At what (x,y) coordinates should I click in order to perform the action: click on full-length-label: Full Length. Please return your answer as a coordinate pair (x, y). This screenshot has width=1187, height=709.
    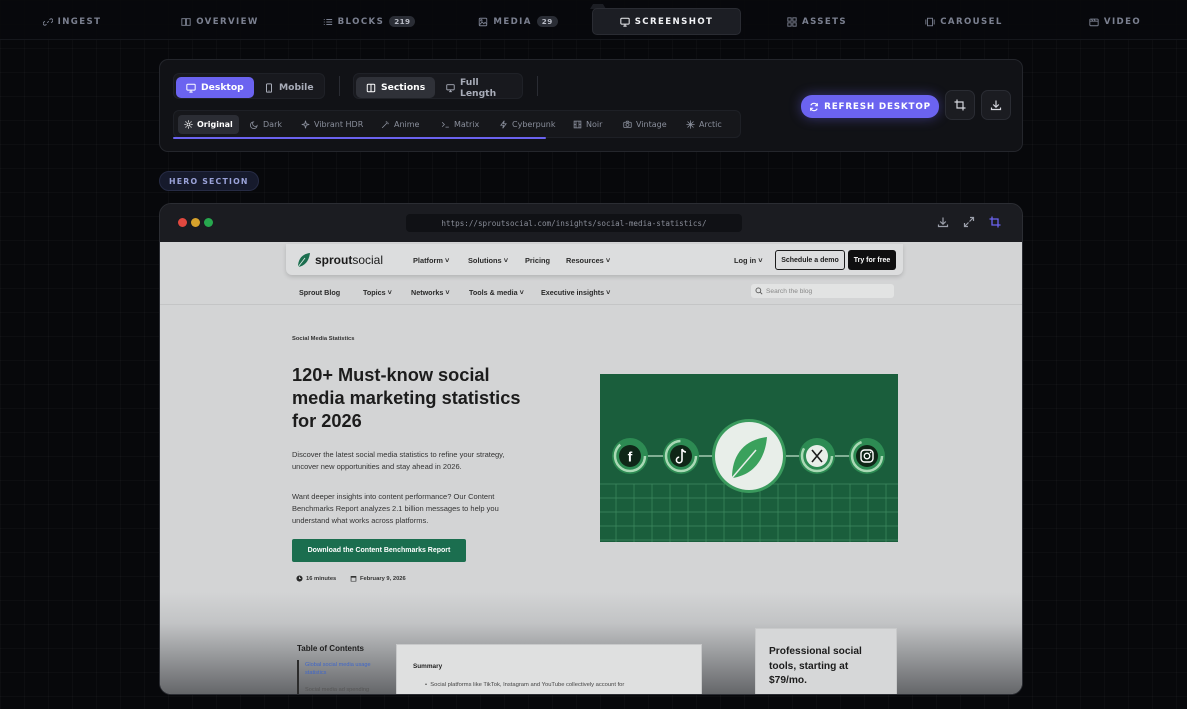
    Looking at the image, I should click on (478, 87).